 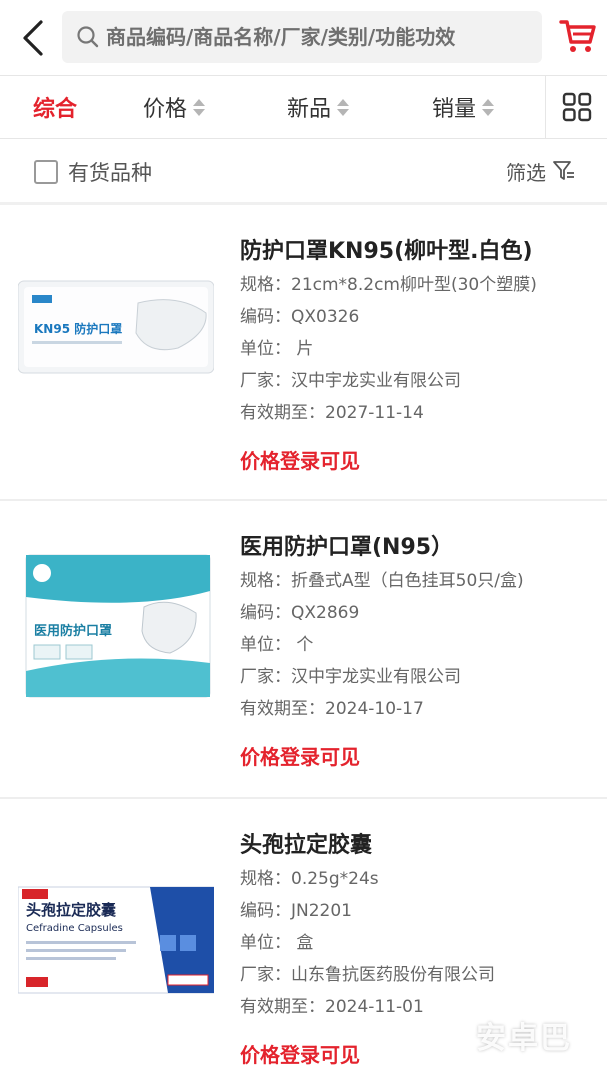 What do you see at coordinates (303, 171) in the screenshot?
I see `filter-bar: 有货品种 筛选` at bounding box center [303, 171].